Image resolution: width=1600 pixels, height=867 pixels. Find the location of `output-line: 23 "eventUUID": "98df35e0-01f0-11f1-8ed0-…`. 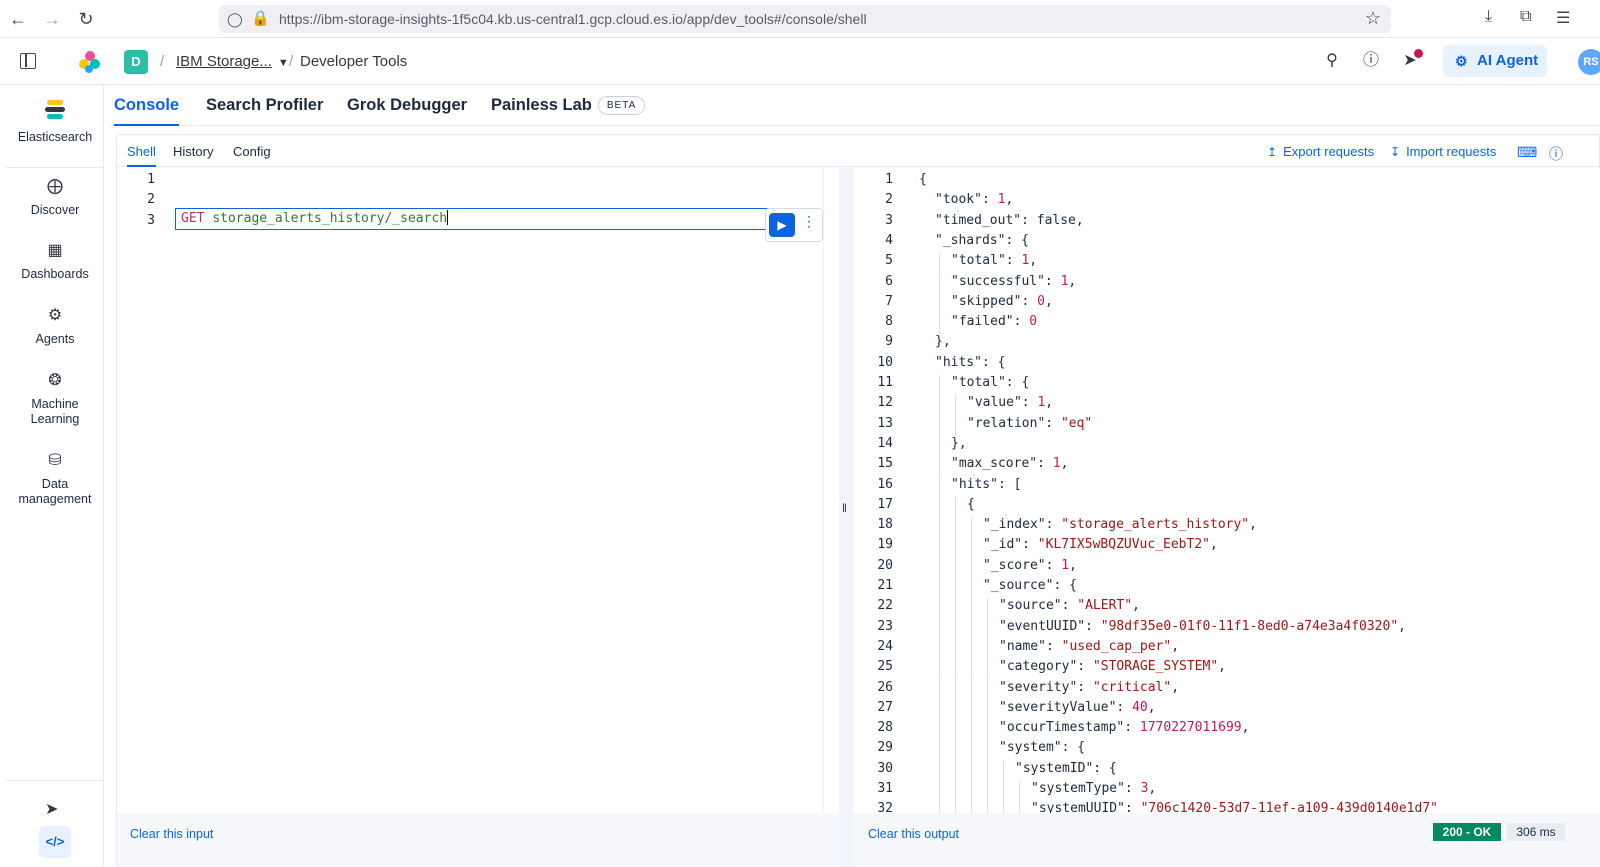

output-line: 23 "eventUUID": "98df35e0-01f0-11f1-8ed0-… is located at coordinates (1226, 628).